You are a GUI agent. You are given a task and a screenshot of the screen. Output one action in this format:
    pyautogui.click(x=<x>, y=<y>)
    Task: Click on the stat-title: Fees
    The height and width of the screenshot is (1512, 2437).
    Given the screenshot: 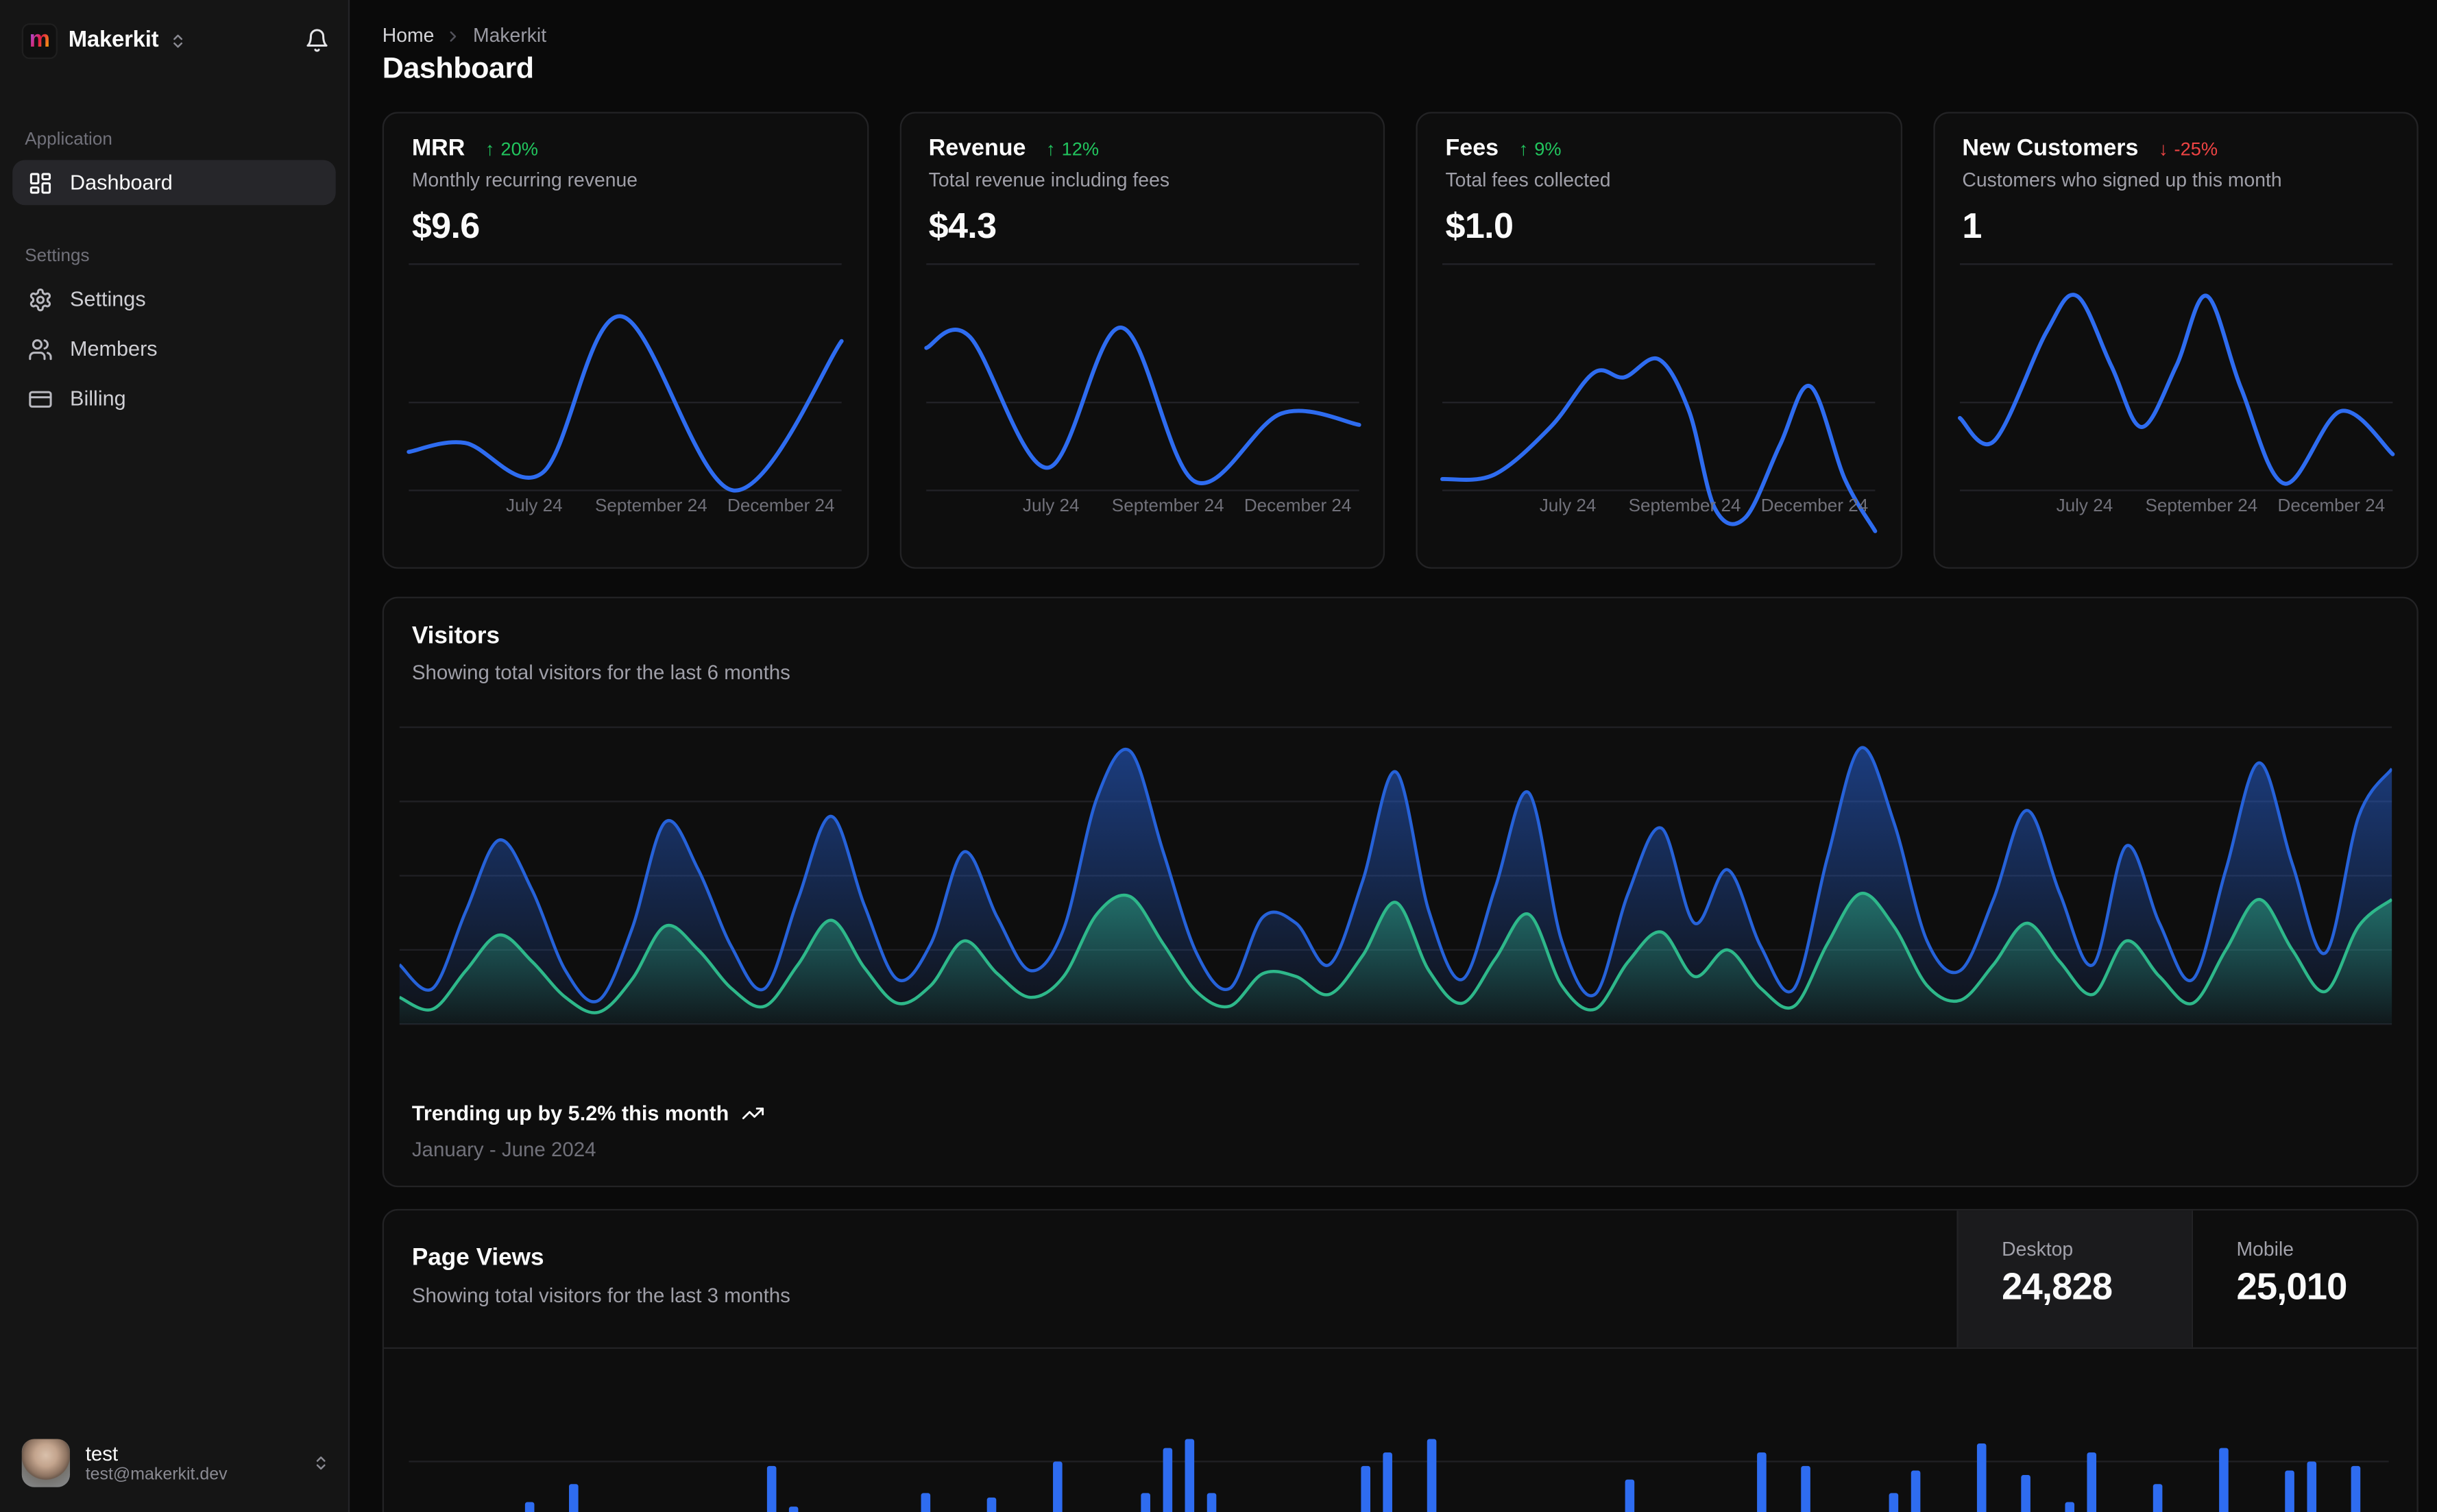 What is the action you would take?
    pyautogui.click(x=1472, y=149)
    